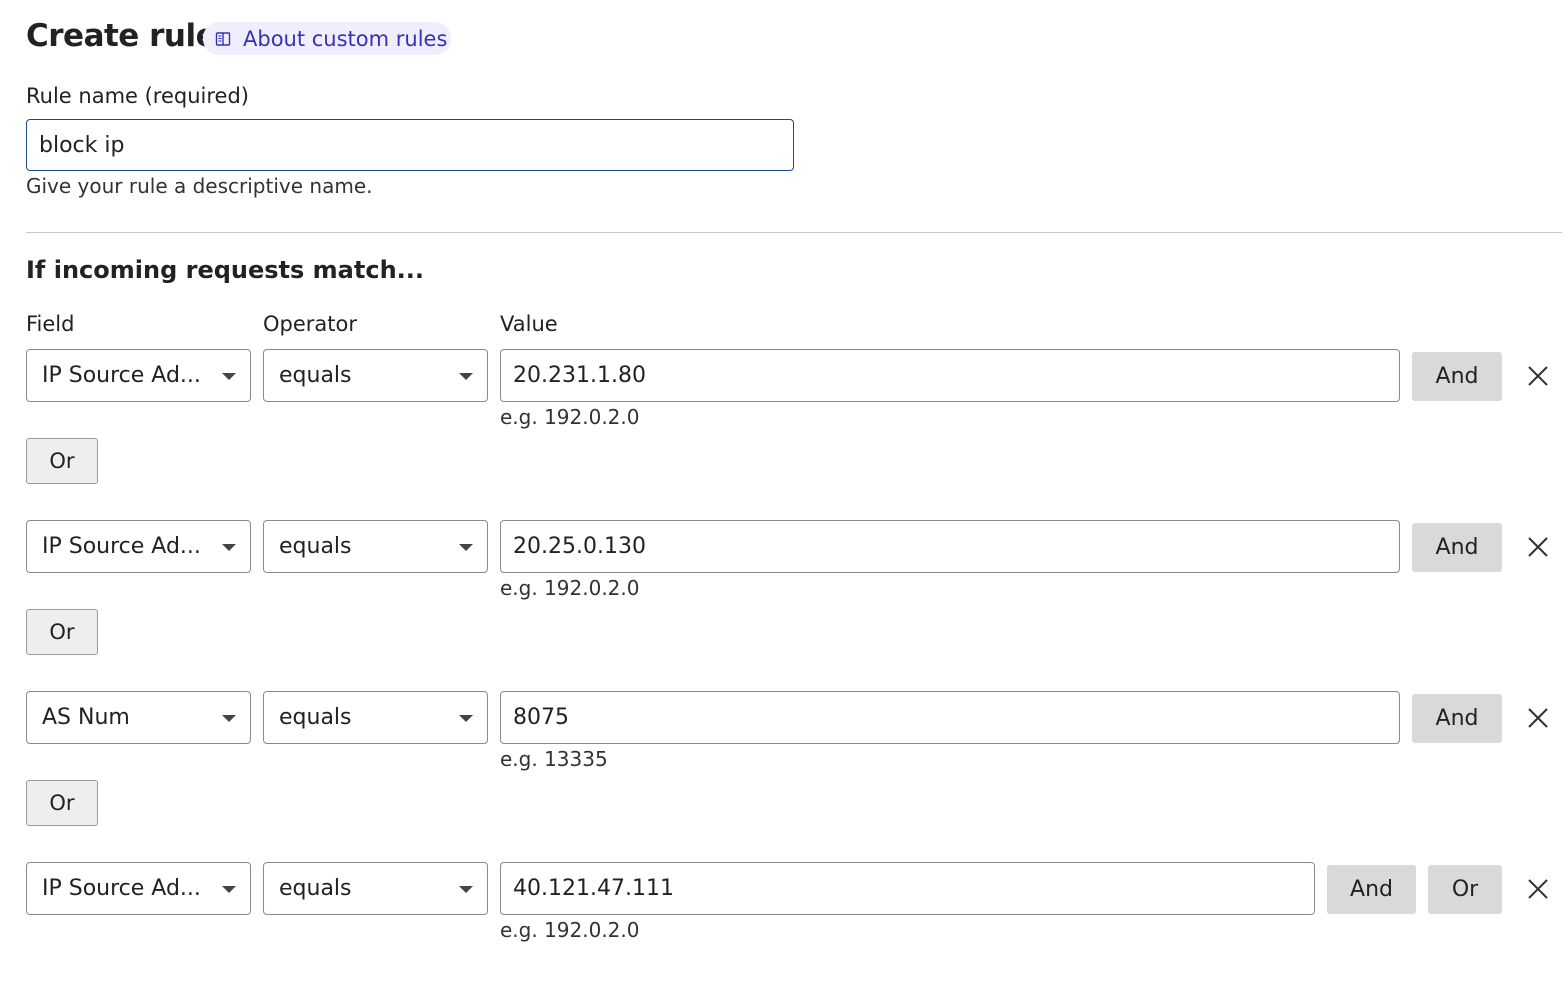 This screenshot has height=981, width=1568. What do you see at coordinates (50, 324) in the screenshot?
I see `field-column-label: Field` at bounding box center [50, 324].